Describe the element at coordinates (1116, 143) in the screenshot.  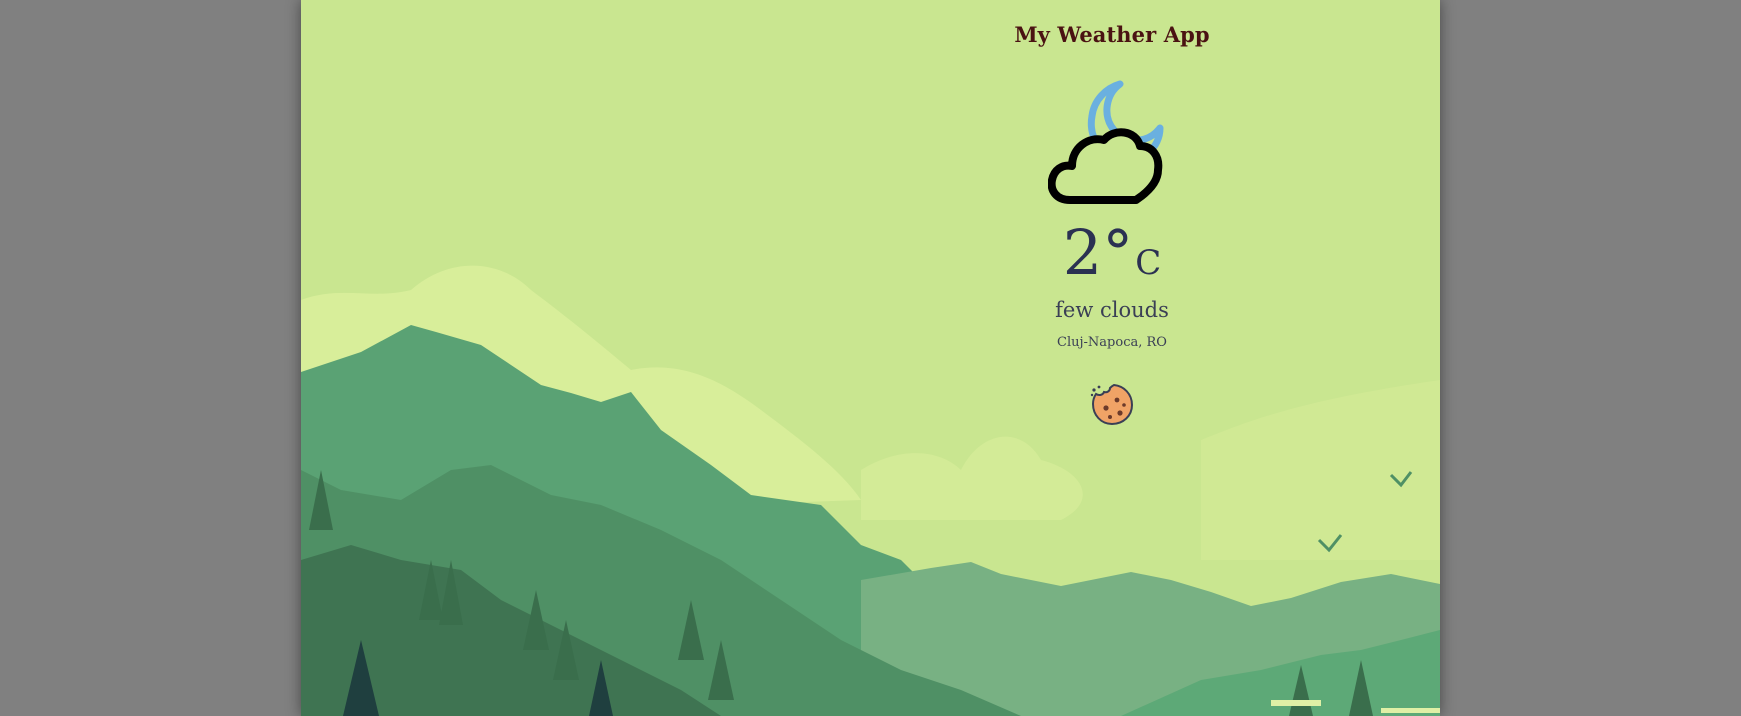
I see `cloud-moon-icon` at that location.